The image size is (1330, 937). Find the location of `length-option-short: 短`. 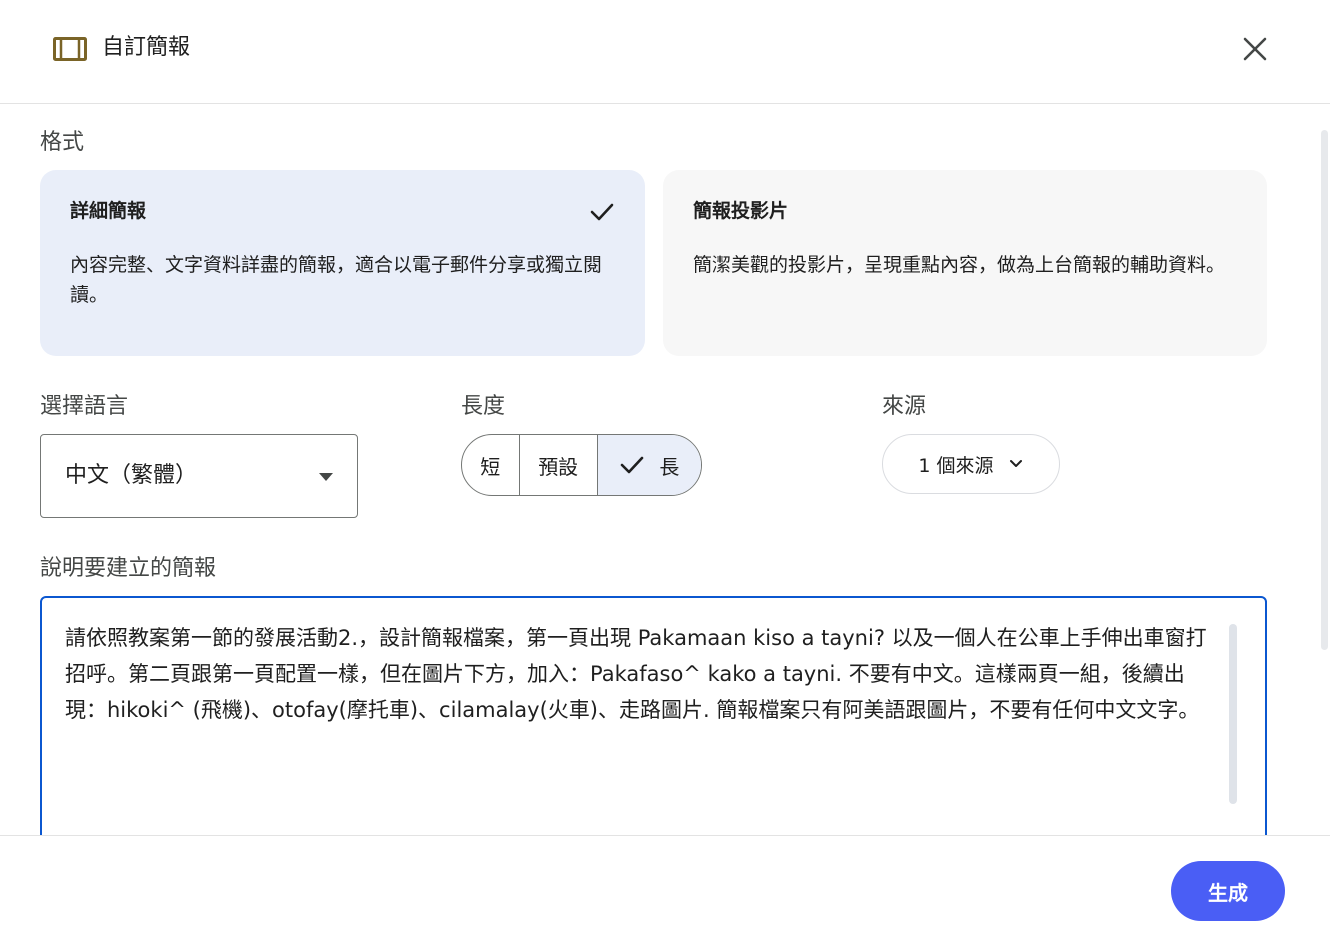

length-option-short: 短 is located at coordinates (491, 465).